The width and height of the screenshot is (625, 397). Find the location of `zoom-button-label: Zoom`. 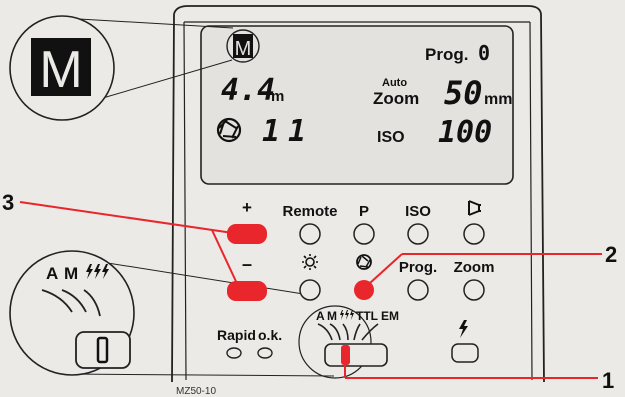

zoom-button-label: Zoom is located at coordinates (474, 267).